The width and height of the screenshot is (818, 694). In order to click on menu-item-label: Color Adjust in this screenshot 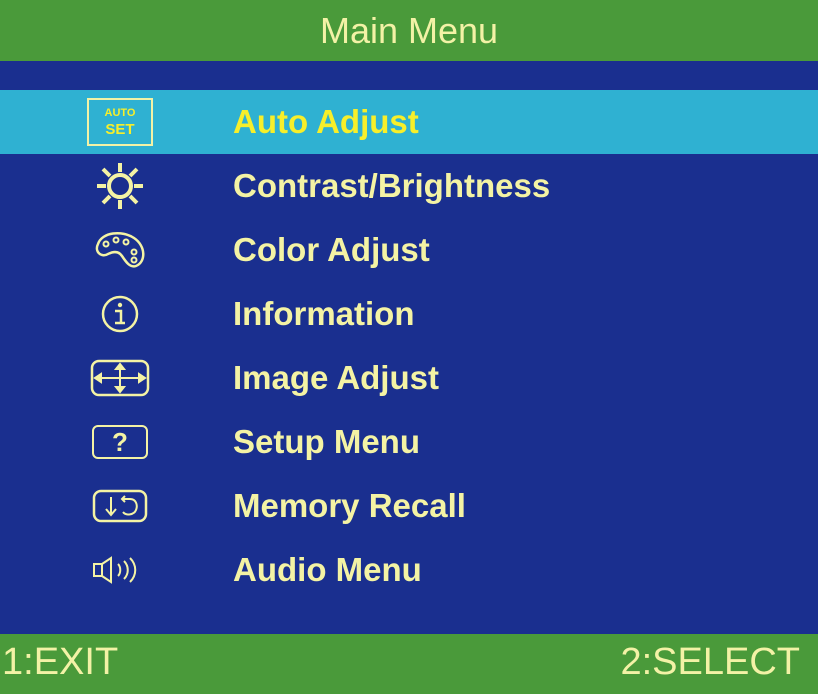, I will do `click(331, 249)`.